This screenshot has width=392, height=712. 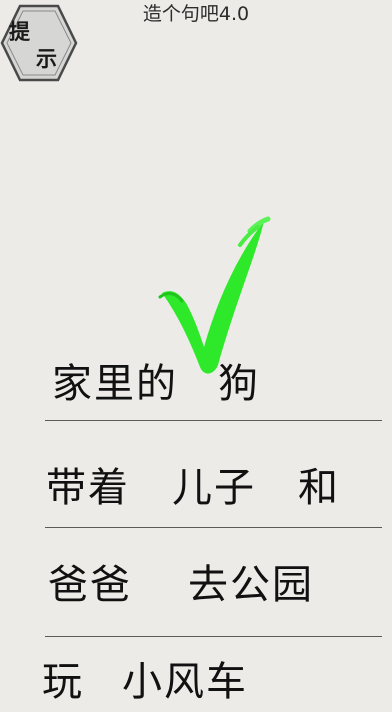 I want to click on sentence-row-1: 家里的 狗, so click(x=196, y=384).